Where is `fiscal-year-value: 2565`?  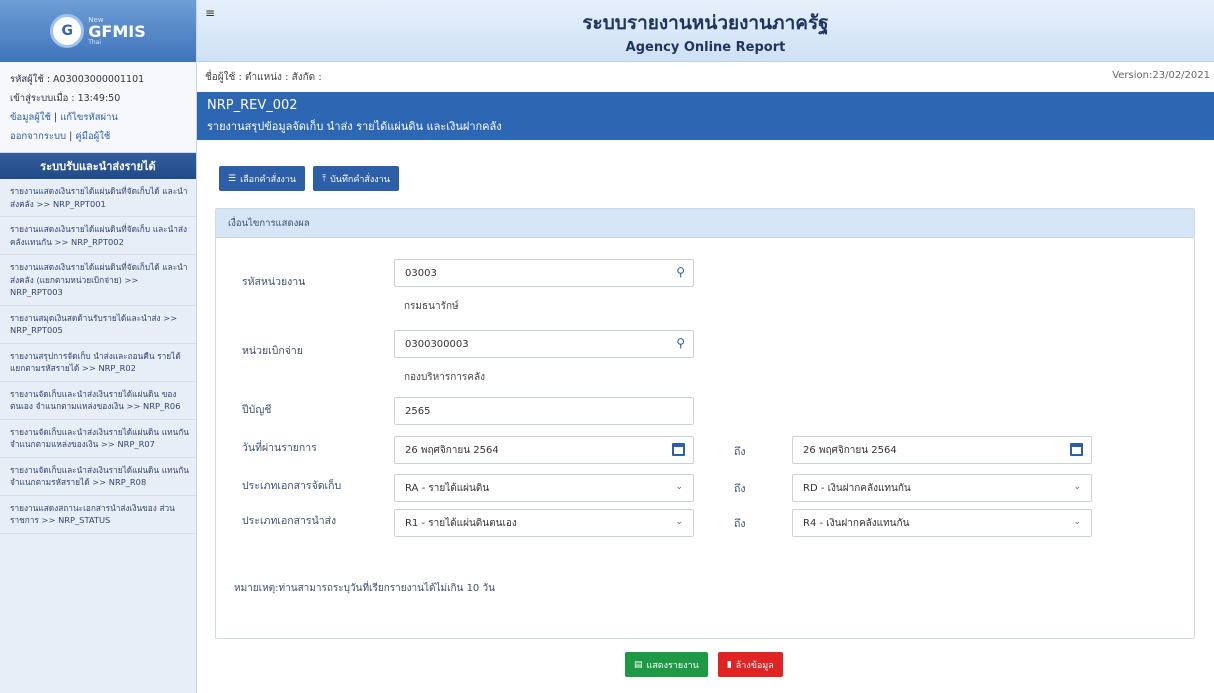 fiscal-year-value: 2565 is located at coordinates (418, 411).